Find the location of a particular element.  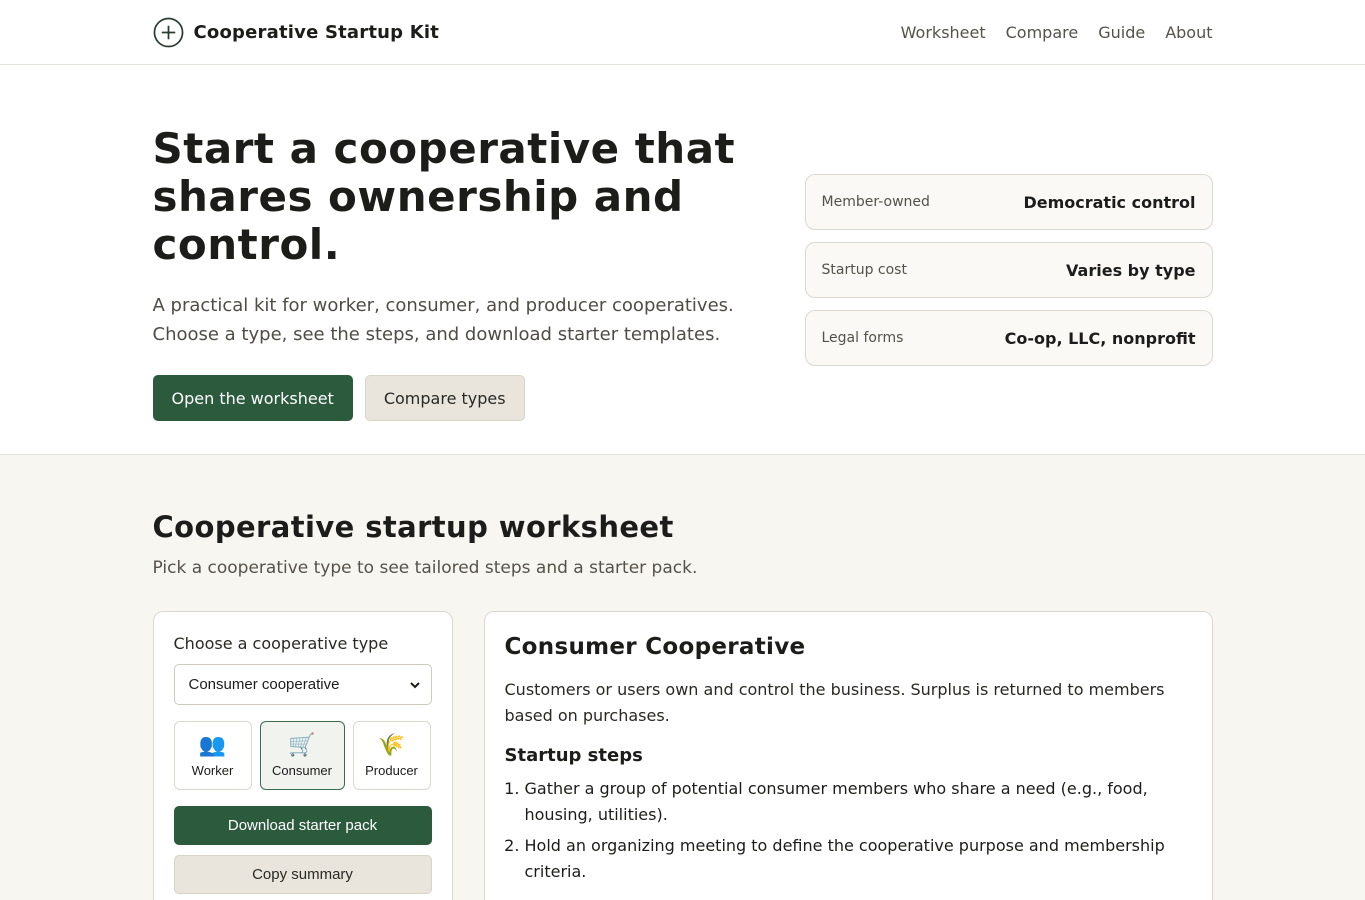

stat-card: Startup cost Varies by type is located at coordinates (1008, 270).